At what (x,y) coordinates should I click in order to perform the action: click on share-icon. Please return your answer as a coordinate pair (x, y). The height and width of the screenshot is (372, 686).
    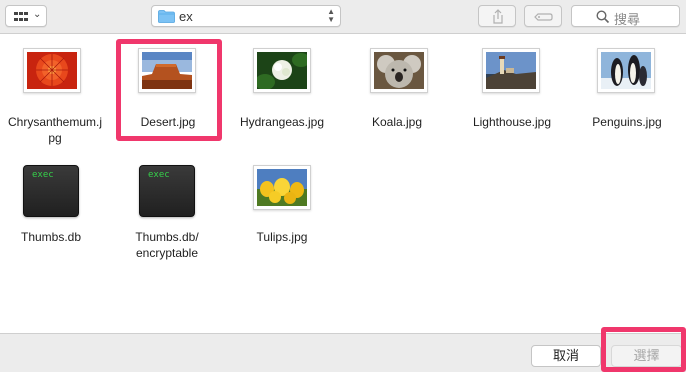
    Looking at the image, I should click on (498, 16).